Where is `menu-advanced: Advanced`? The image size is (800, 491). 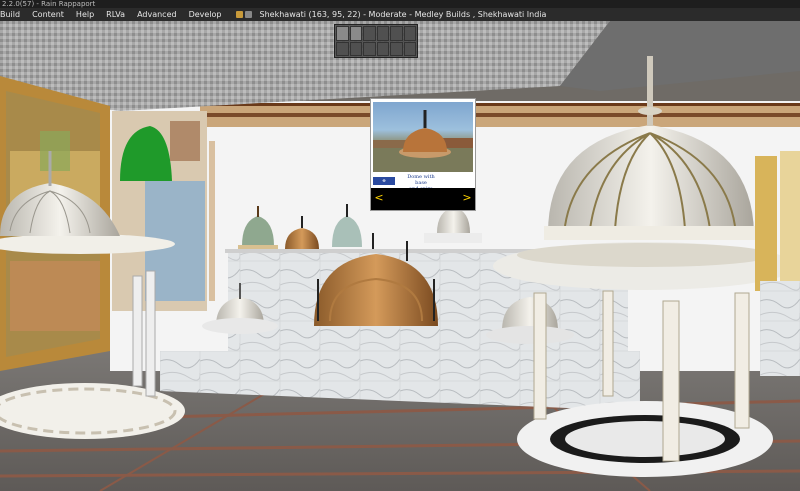
menu-advanced: Advanced is located at coordinates (157, 14).